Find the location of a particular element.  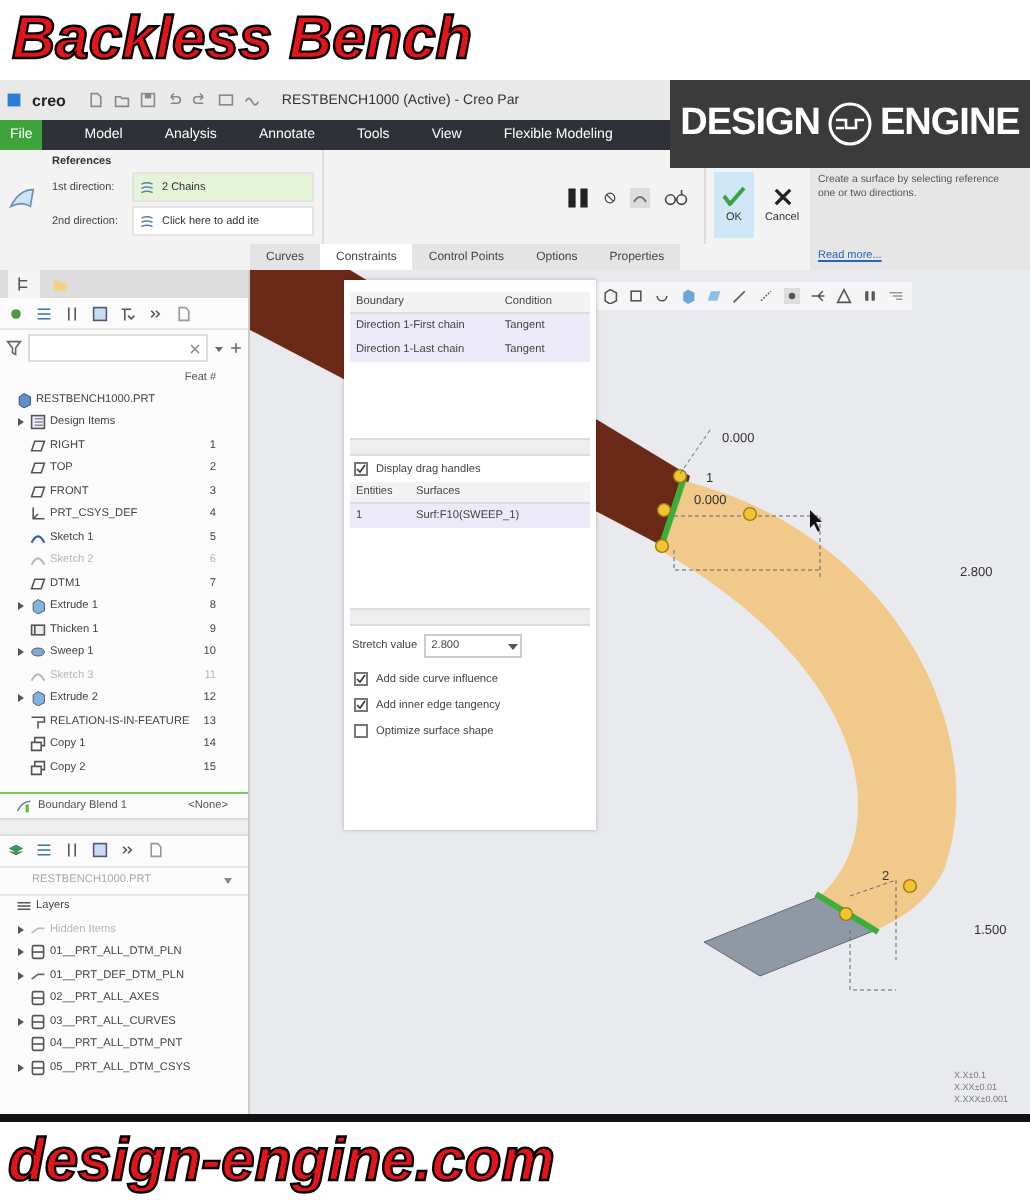

stop-icon is located at coordinates (610, 197).